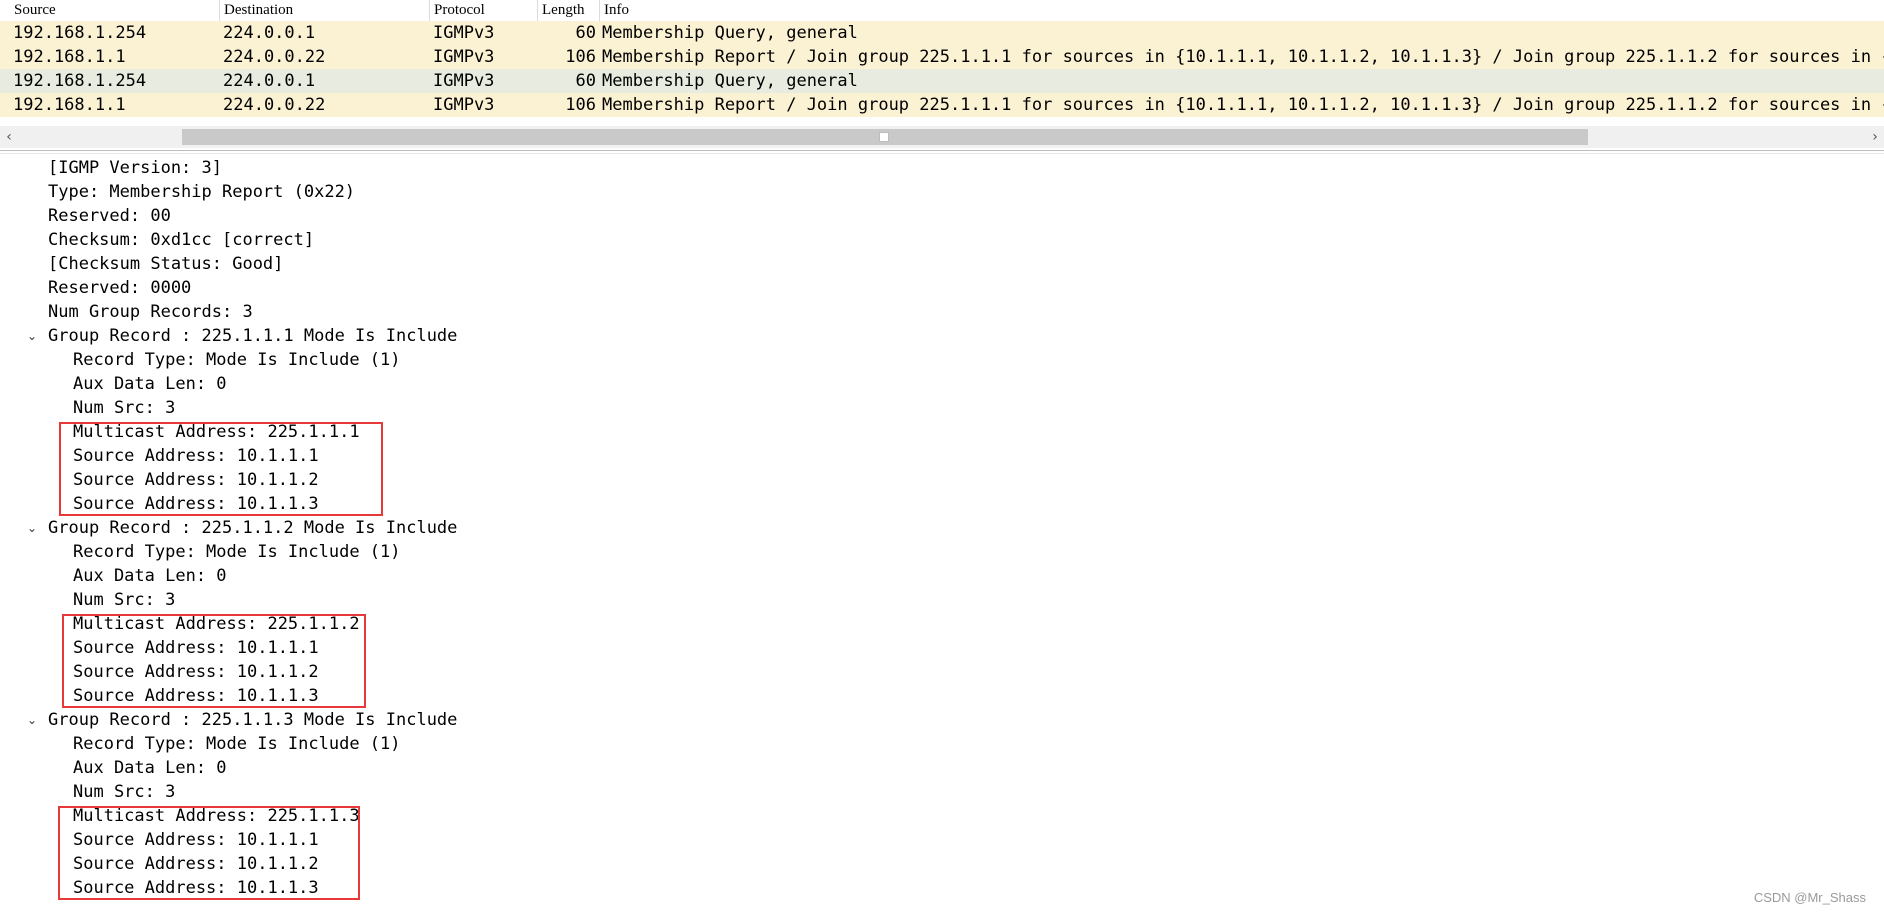 The image size is (1884, 916). I want to click on horizontal-scrollbar: ‹ ›, so click(942, 137).